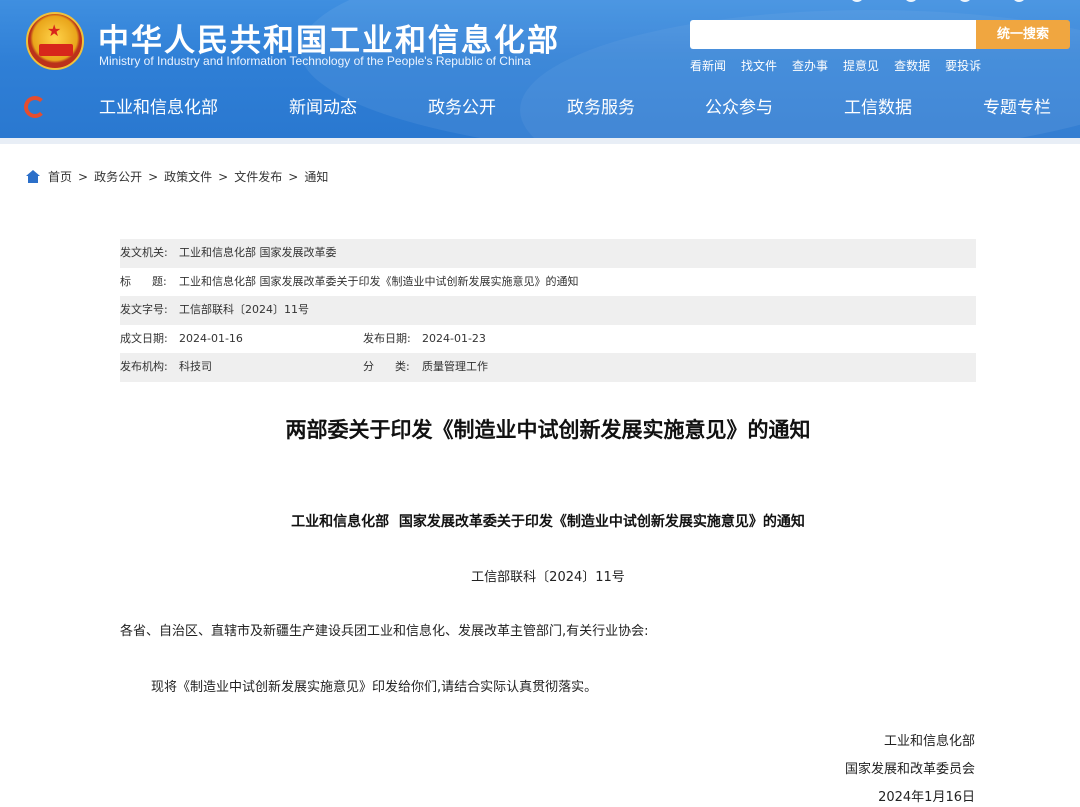 The width and height of the screenshot is (1080, 807). I want to click on document-title: 工业和信息化部 国家发展改革委关于印发《制造业中试创新发展实施意见》的通知, so click(548, 522).